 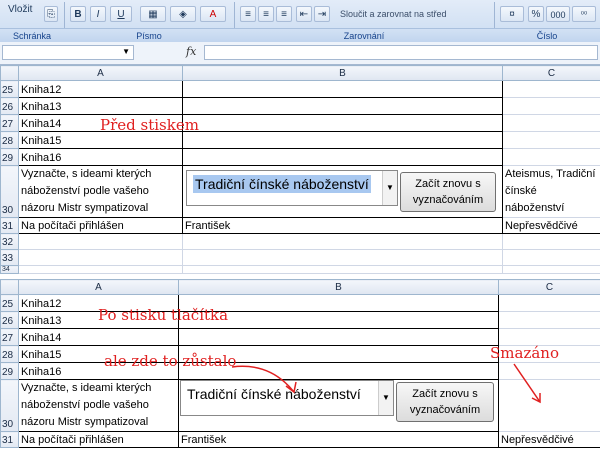 I want to click on arrow-to-cleared-cell, so click(x=527, y=383).